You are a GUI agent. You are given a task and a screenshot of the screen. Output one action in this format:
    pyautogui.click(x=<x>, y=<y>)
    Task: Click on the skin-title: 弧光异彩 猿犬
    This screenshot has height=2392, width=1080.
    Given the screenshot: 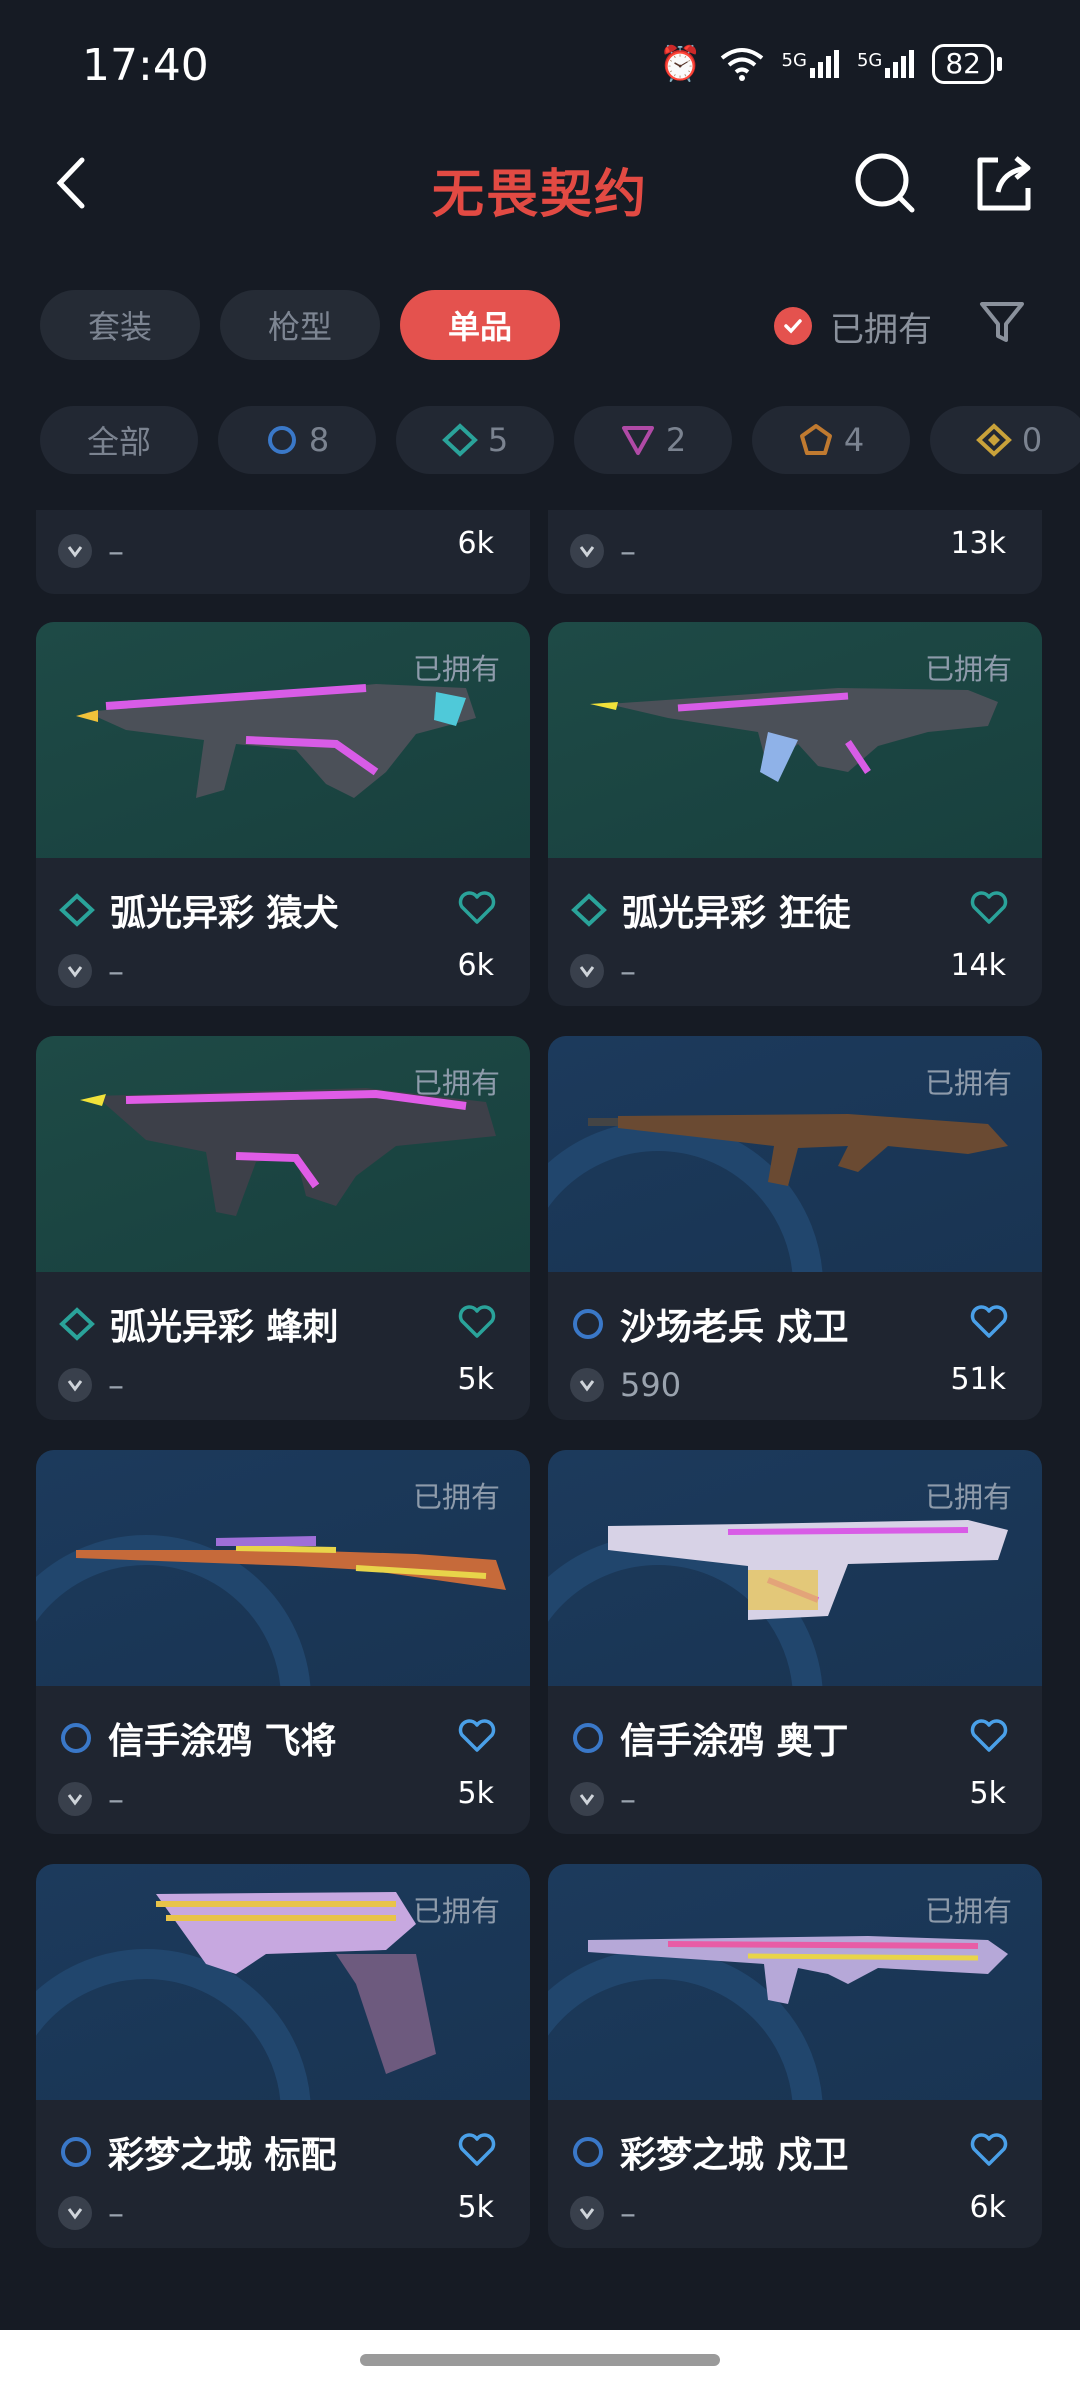 What is the action you would take?
    pyautogui.click(x=224, y=913)
    